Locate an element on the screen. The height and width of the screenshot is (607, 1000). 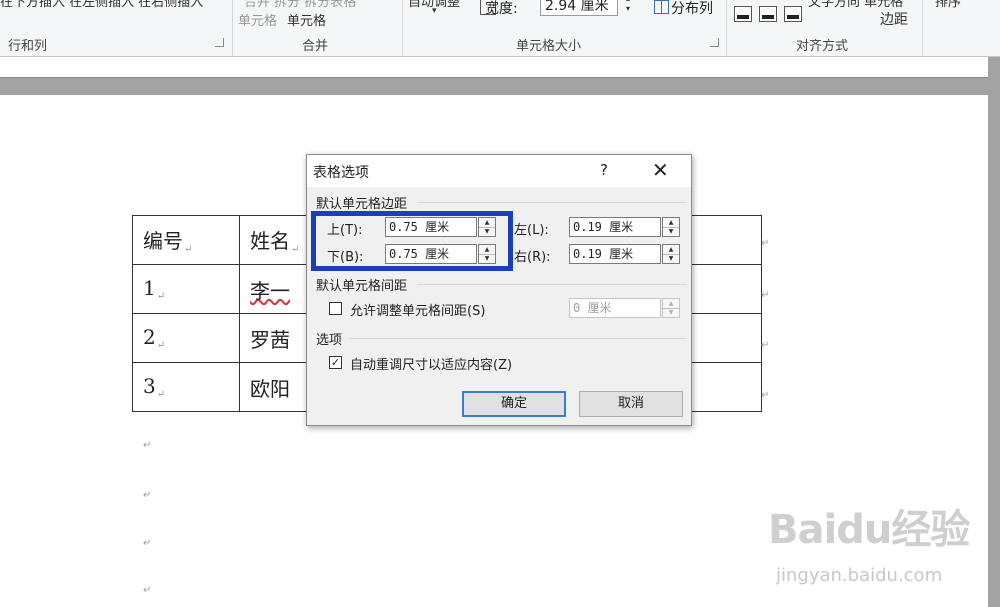
right-margin-label: 右(R): is located at coordinates (532, 257).